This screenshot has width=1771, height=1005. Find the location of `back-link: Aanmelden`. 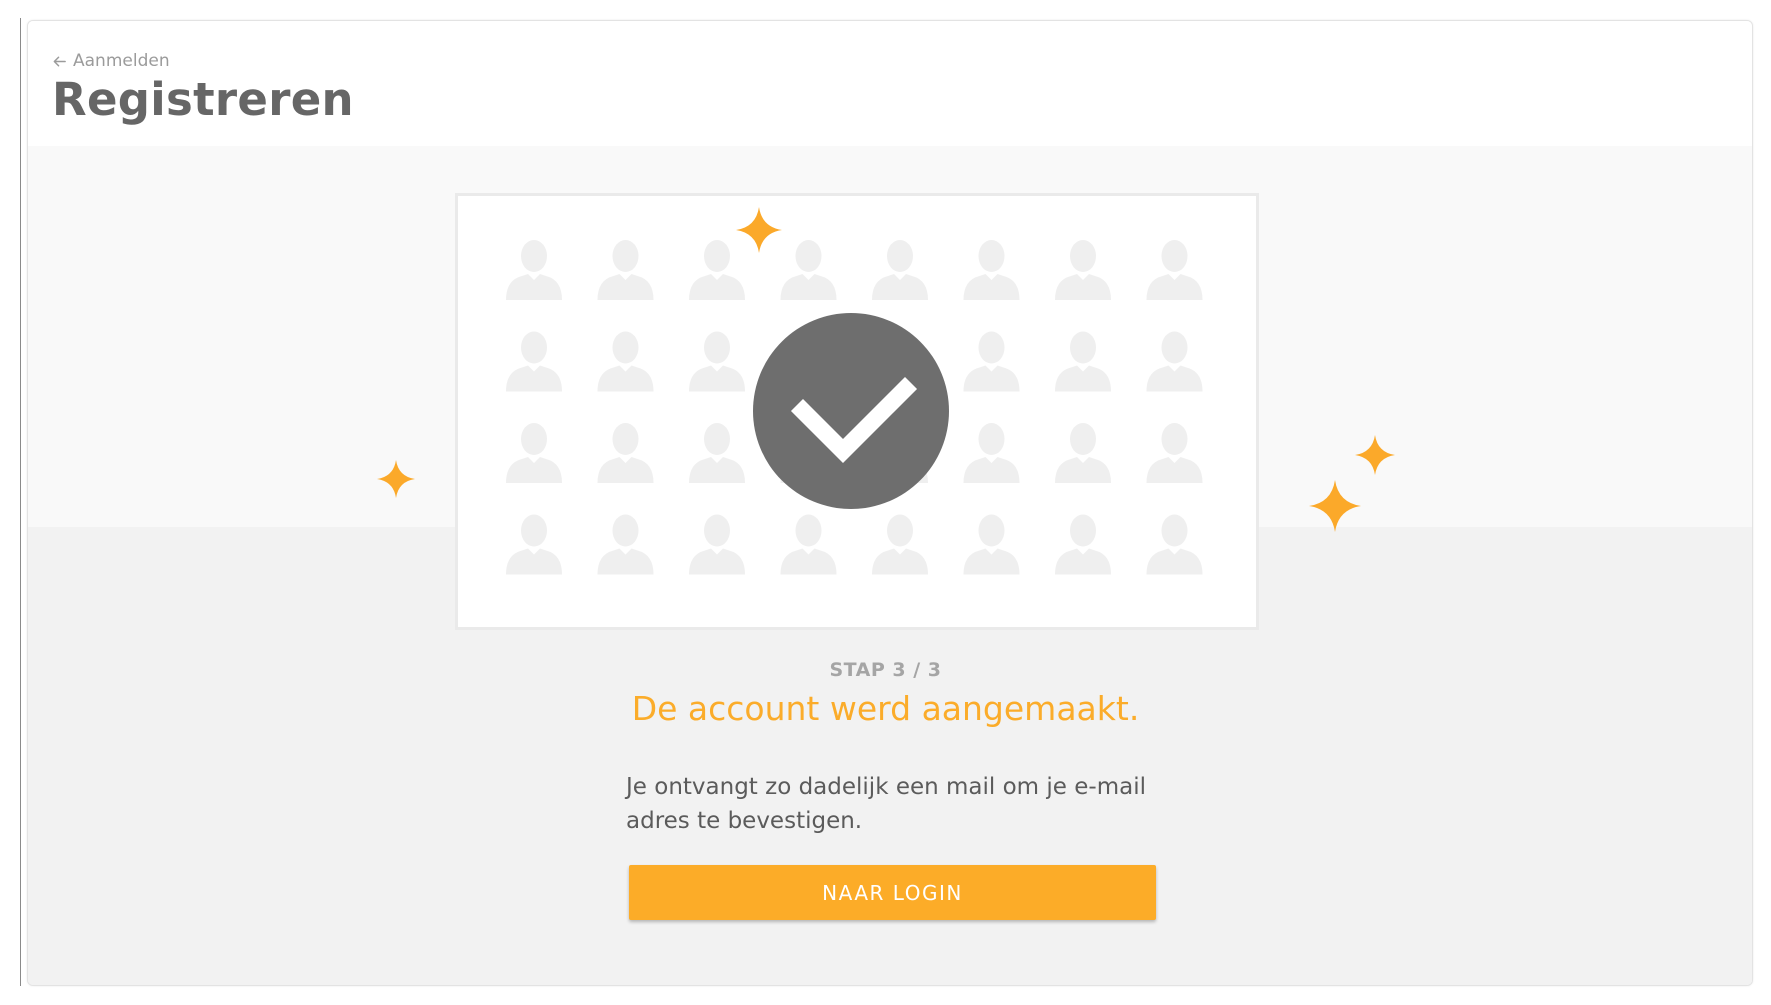

back-link: Aanmelden is located at coordinates (111, 61).